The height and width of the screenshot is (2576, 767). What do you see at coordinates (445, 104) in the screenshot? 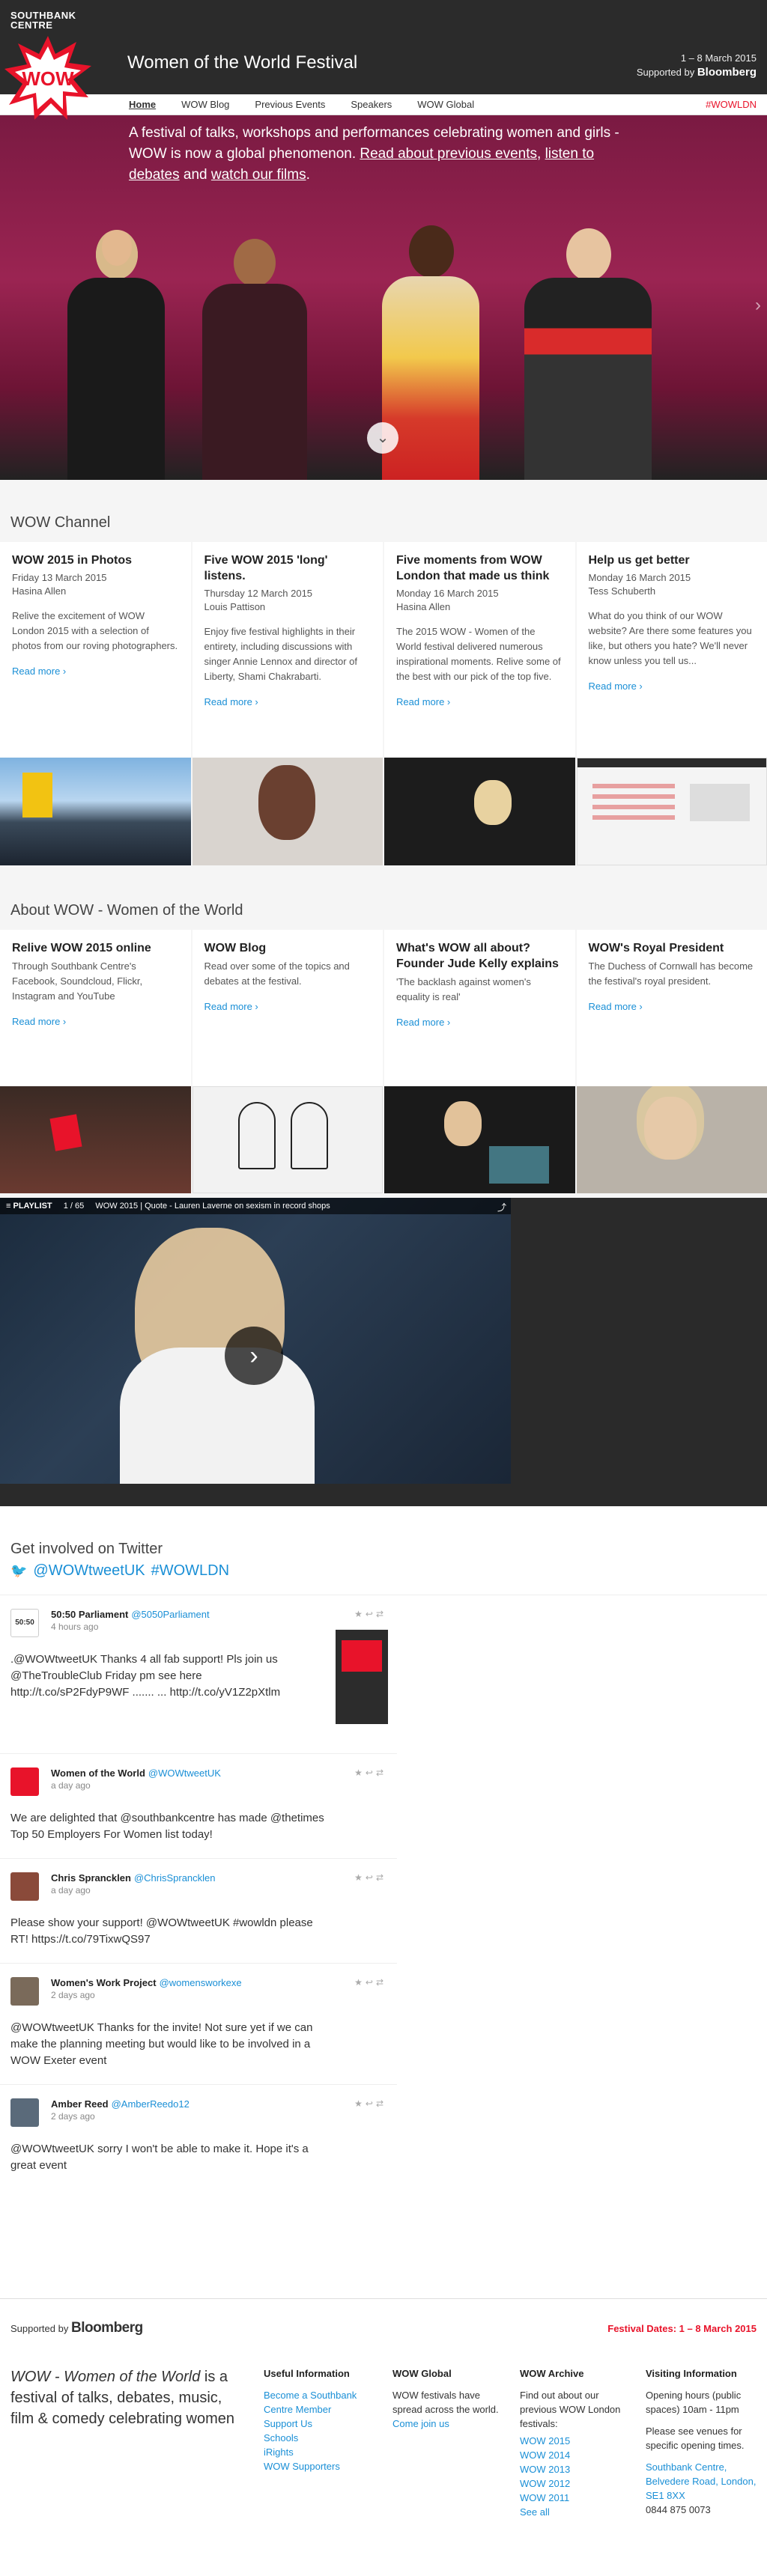
I see `nav-wow-global: WOW Global` at bounding box center [445, 104].